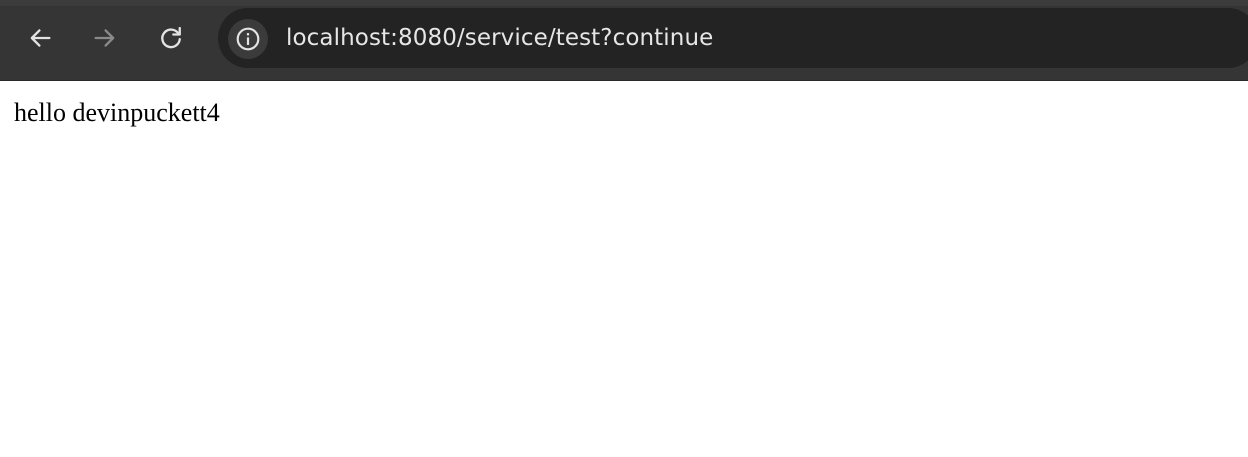 This screenshot has width=1248, height=457. I want to click on reload-button, so click(171, 38).